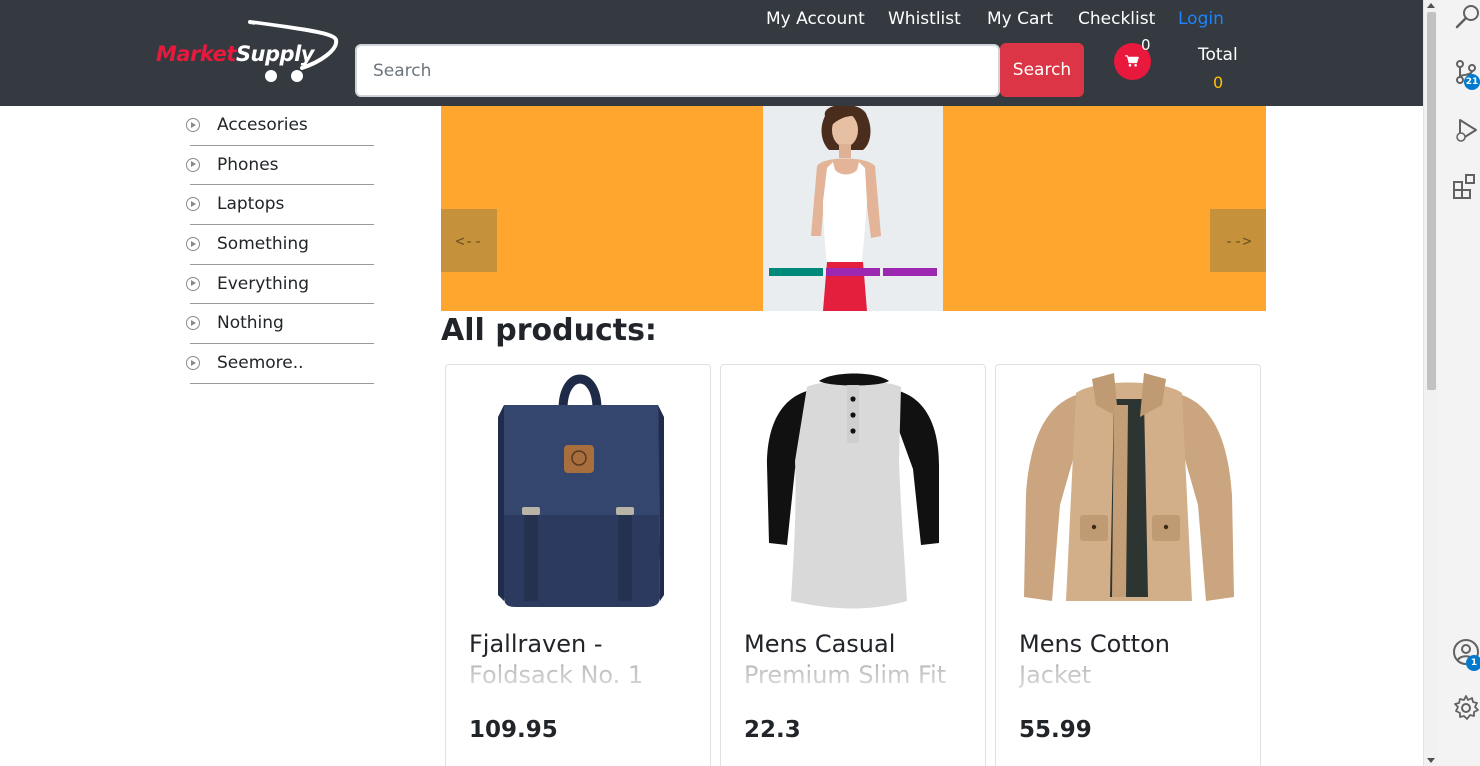 This screenshot has width=1480, height=766. I want to click on search-icon, so click(1466, 16).